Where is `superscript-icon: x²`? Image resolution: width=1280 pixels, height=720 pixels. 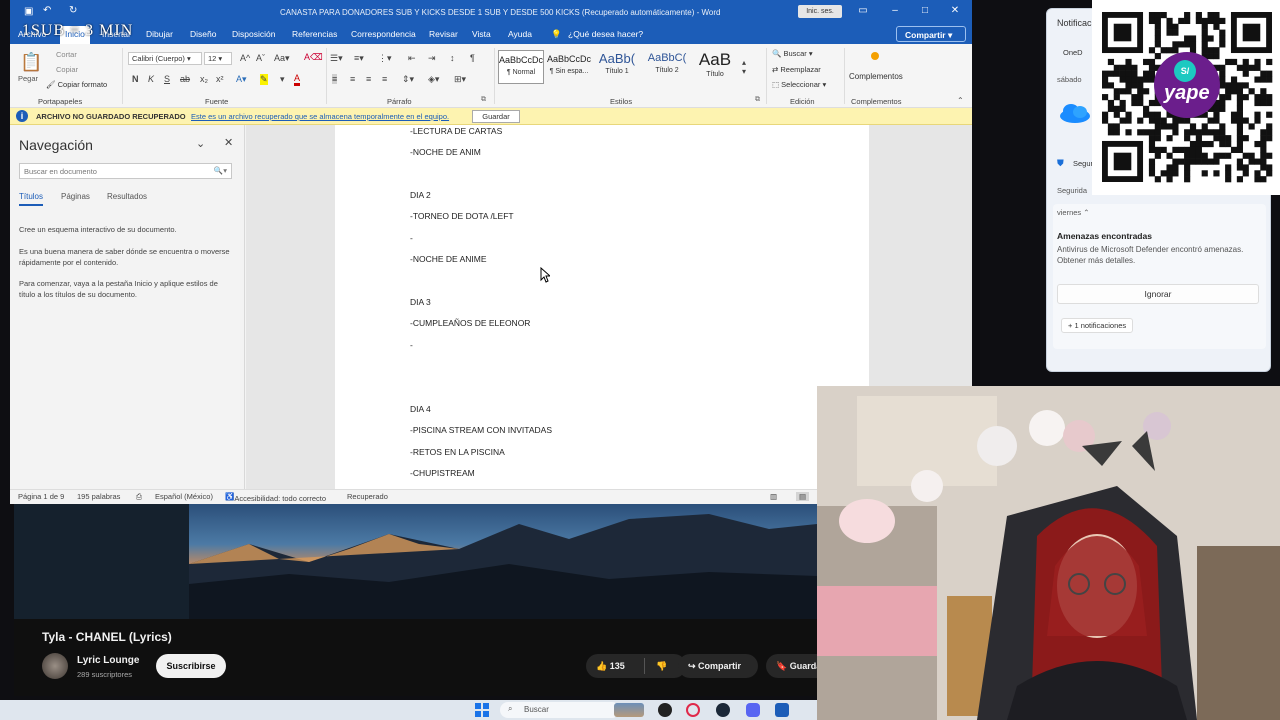
superscript-icon: x² is located at coordinates (220, 79).